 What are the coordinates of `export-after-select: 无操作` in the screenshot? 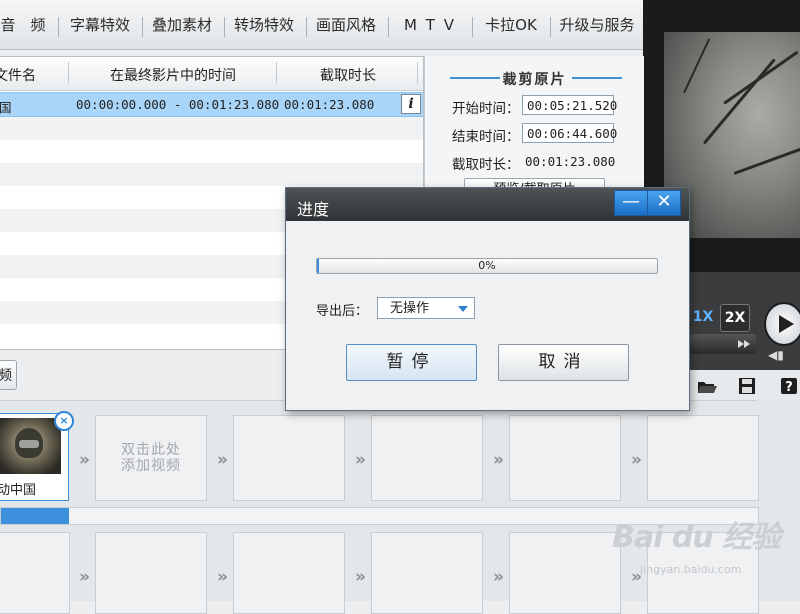 It's located at (426, 308).